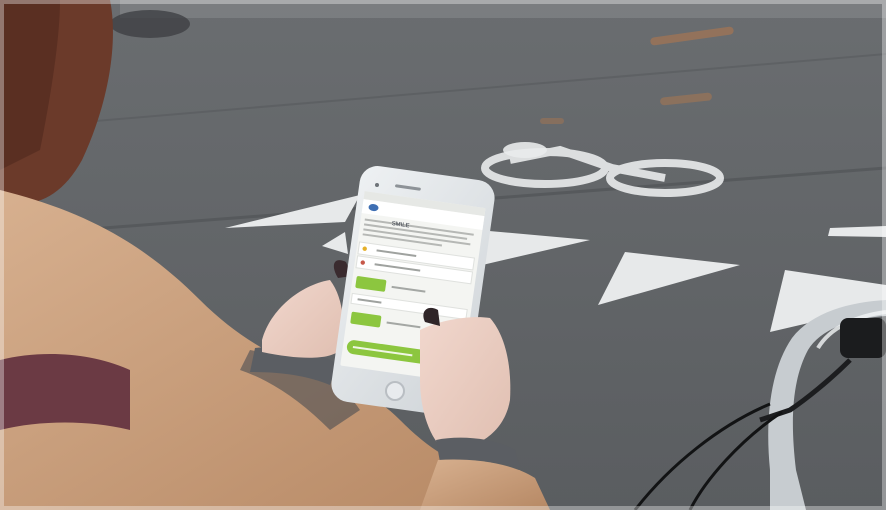  Describe the element at coordinates (395, 391) in the screenshot. I see `home-button` at that location.